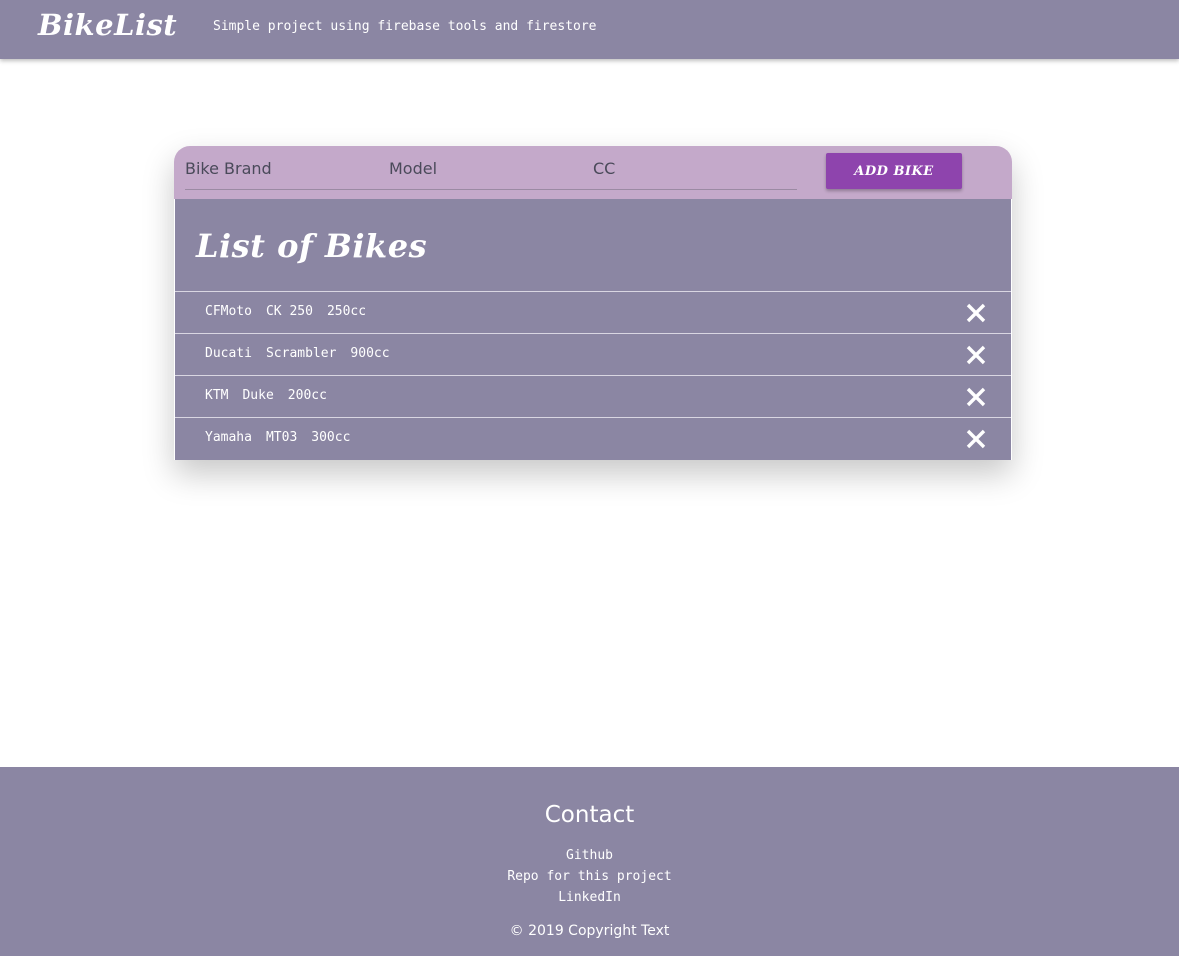 The height and width of the screenshot is (956, 1179). Describe the element at coordinates (593, 438) in the screenshot. I see `bike-list-item: Yamaha MT03 300cc` at that location.